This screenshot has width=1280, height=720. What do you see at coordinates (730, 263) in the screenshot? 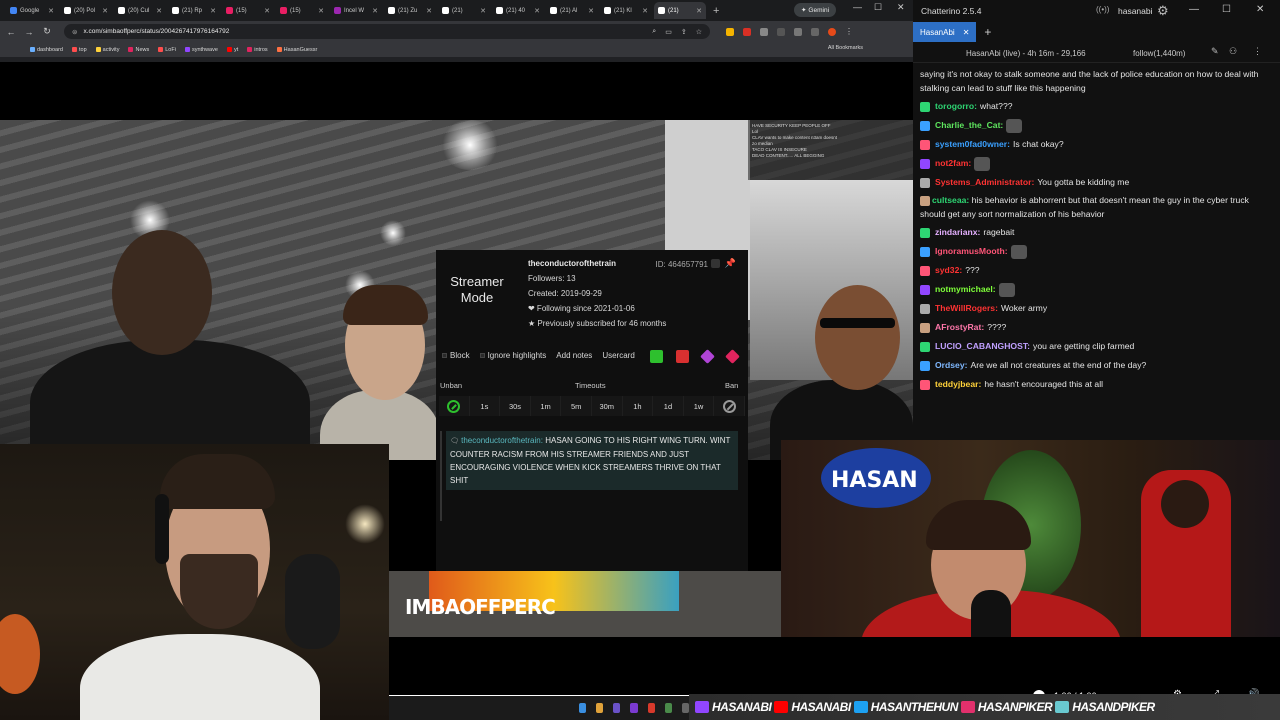
I see `pin-icon: 📌` at bounding box center [730, 263].